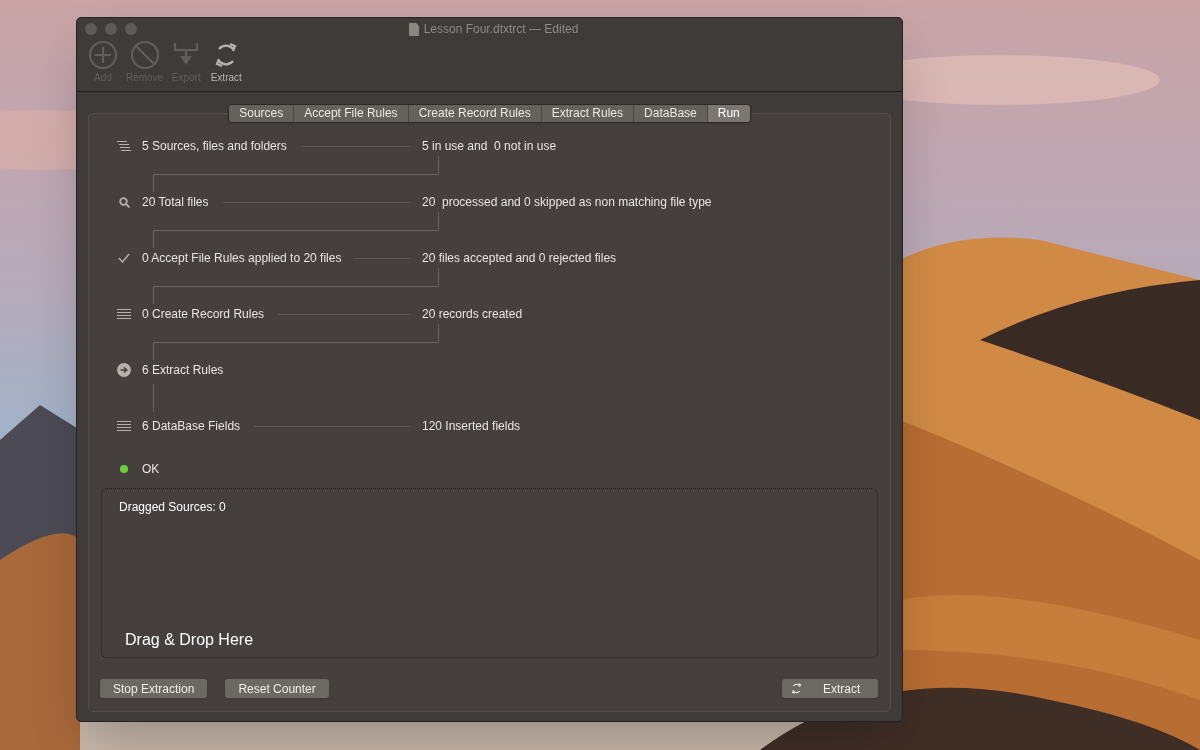 The height and width of the screenshot is (750, 1200). Describe the element at coordinates (175, 202) in the screenshot. I see `step-label: 20 Total files` at that location.